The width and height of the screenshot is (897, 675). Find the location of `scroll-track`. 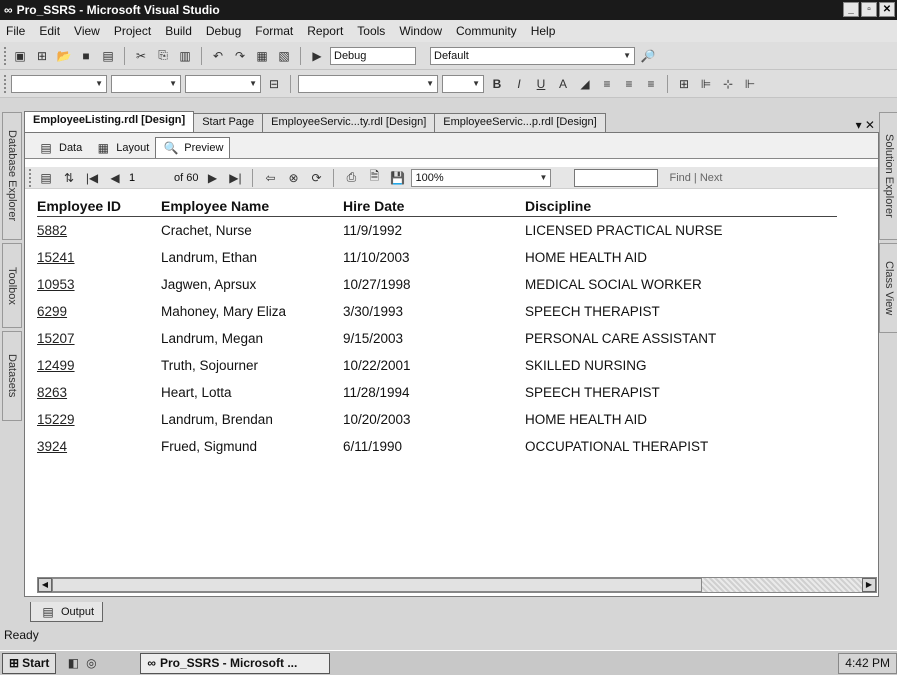

scroll-track is located at coordinates (457, 585).